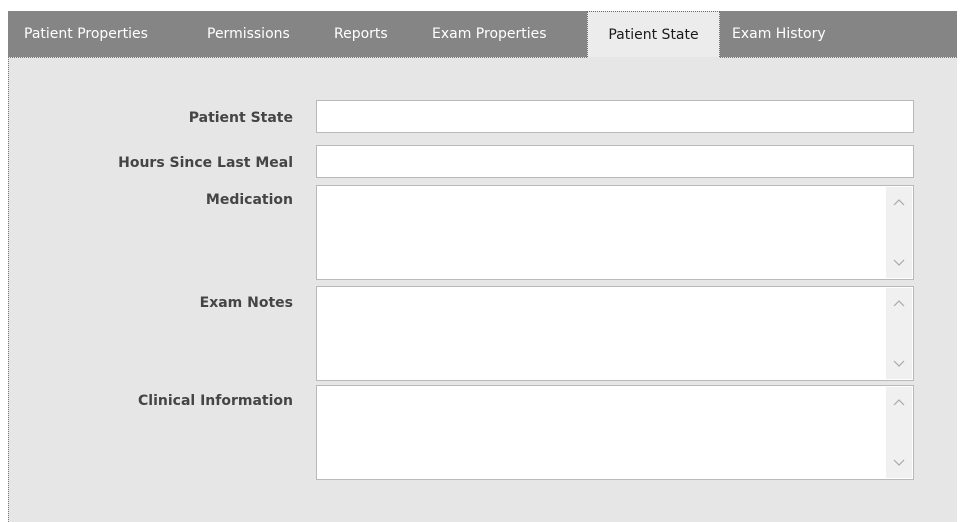  Describe the element at coordinates (899, 333) in the screenshot. I see `exam-notes-scrollbar` at that location.